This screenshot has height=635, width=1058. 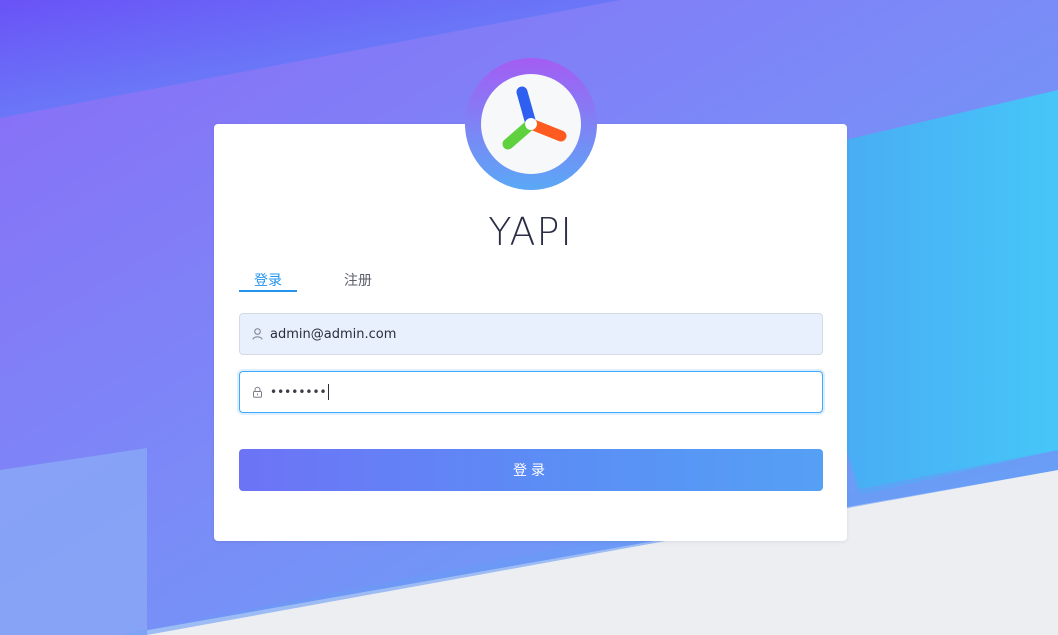 What do you see at coordinates (298, 392) in the screenshot?
I see `password-value: ••••••••` at bounding box center [298, 392].